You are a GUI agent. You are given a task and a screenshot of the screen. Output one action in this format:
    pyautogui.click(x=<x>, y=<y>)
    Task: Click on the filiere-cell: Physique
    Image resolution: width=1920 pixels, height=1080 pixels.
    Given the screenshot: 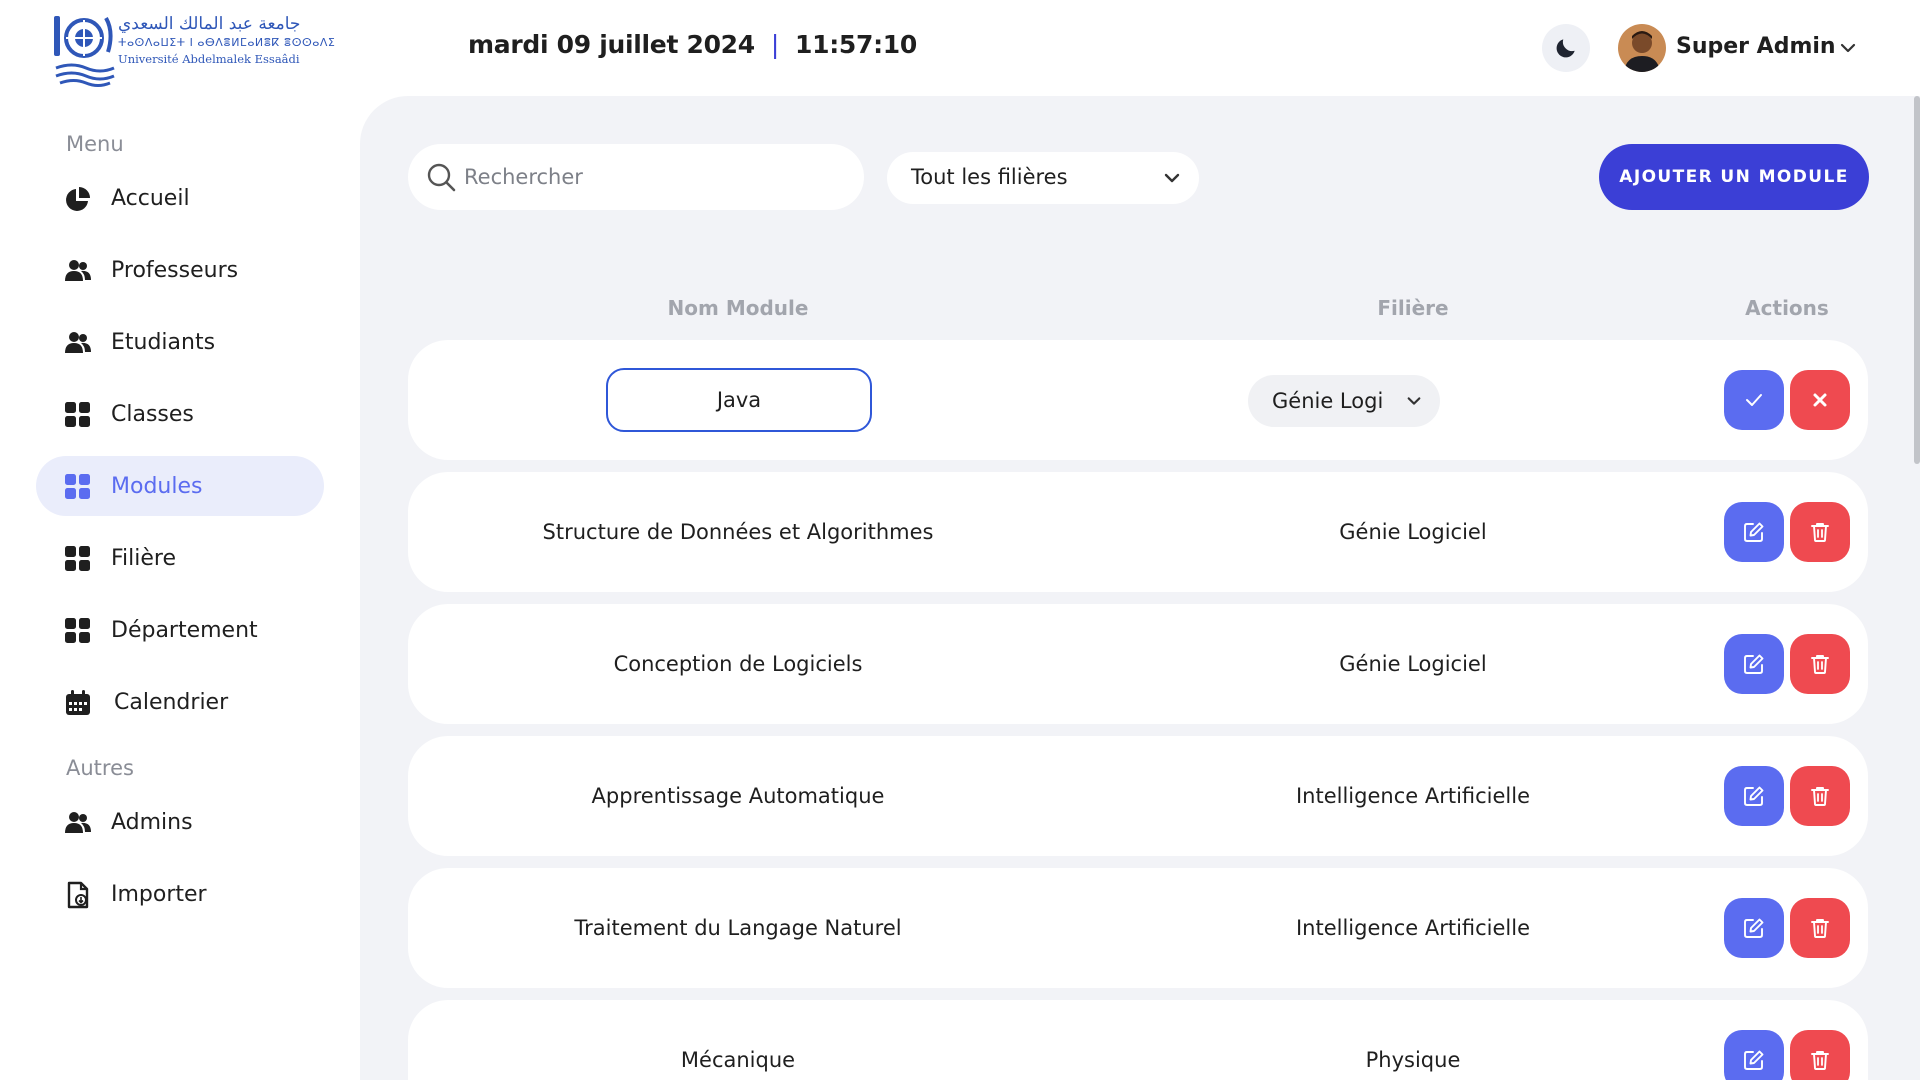 What is the action you would take?
    pyautogui.click(x=1413, y=1060)
    